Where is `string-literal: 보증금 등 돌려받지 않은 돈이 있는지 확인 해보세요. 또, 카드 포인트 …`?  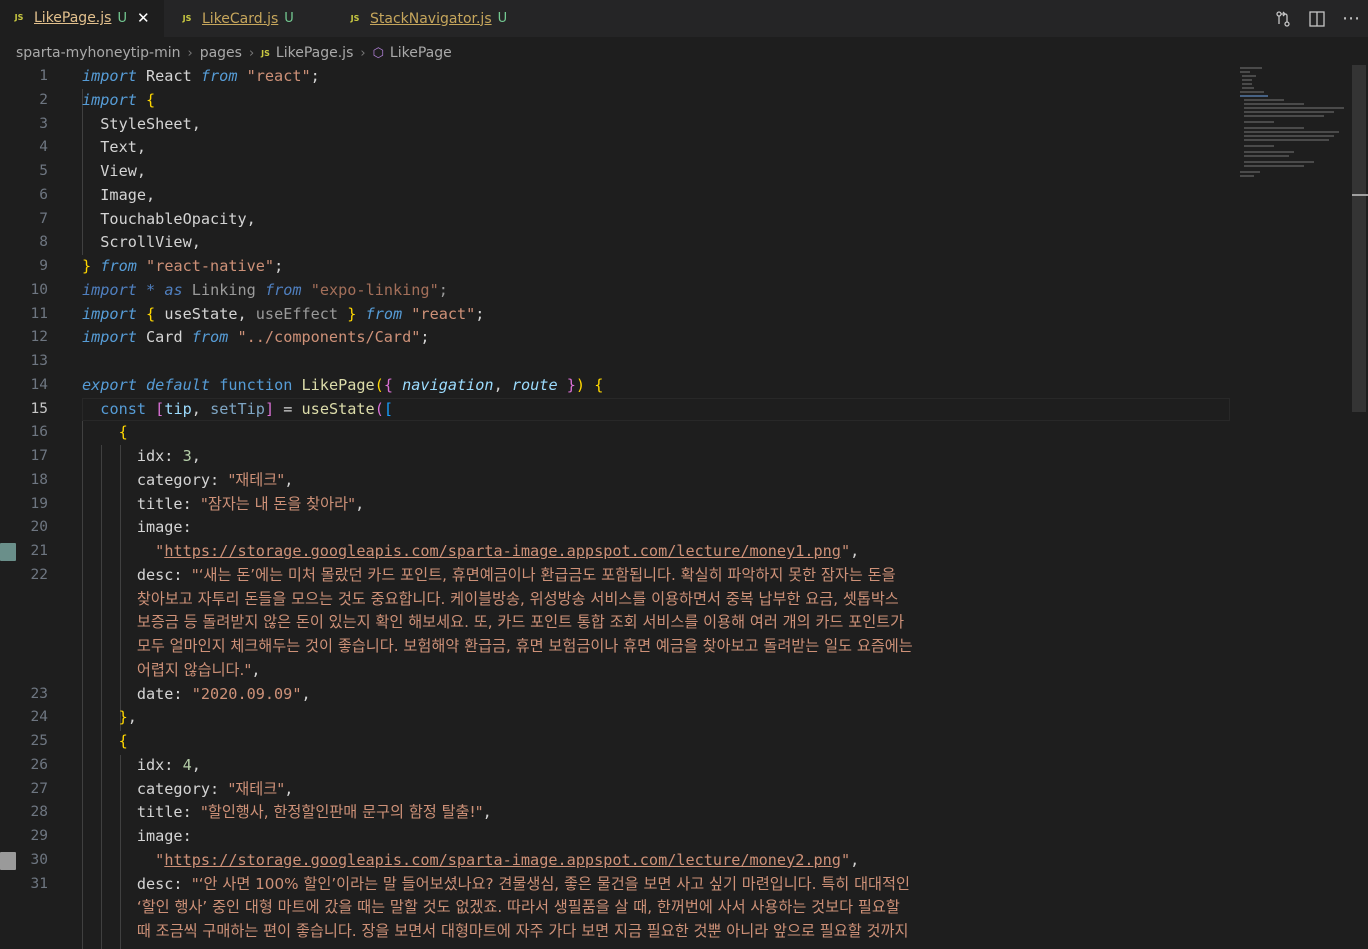
string-literal: 보증금 등 돌려받지 않은 돈이 있는지 확인 해보세요. 또, 카드 포인트 … is located at coordinates (520, 622).